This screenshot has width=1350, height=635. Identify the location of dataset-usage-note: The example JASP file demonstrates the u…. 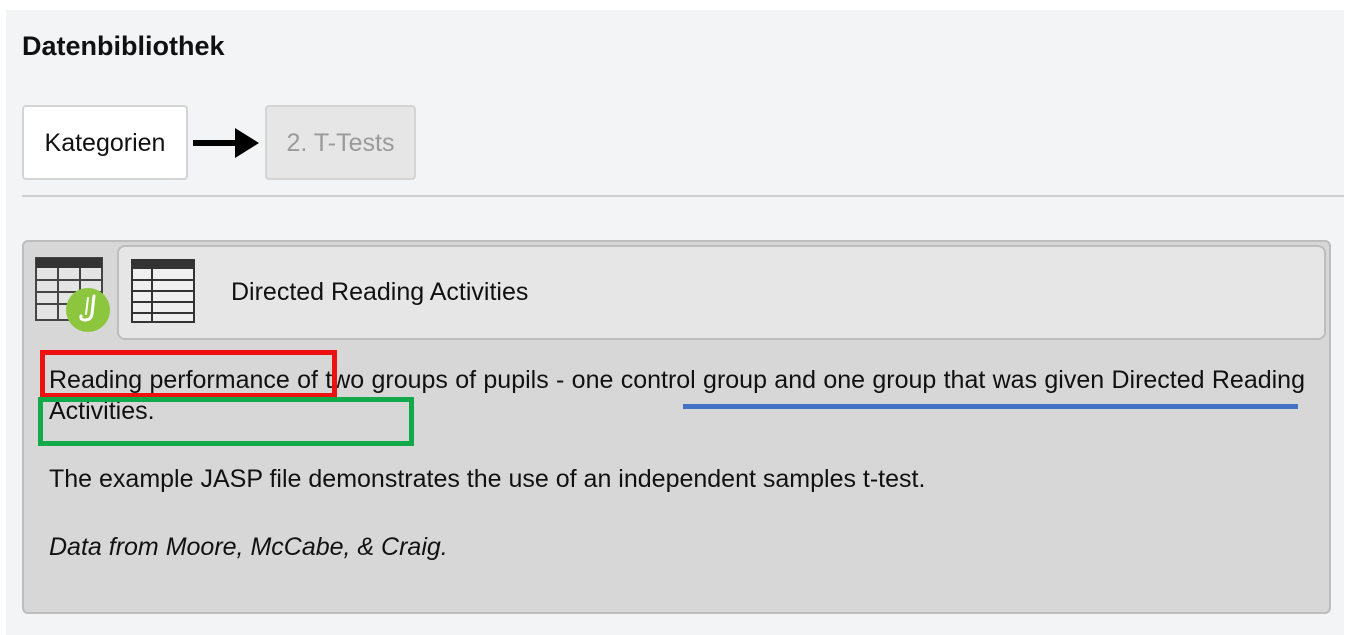
(487, 479).